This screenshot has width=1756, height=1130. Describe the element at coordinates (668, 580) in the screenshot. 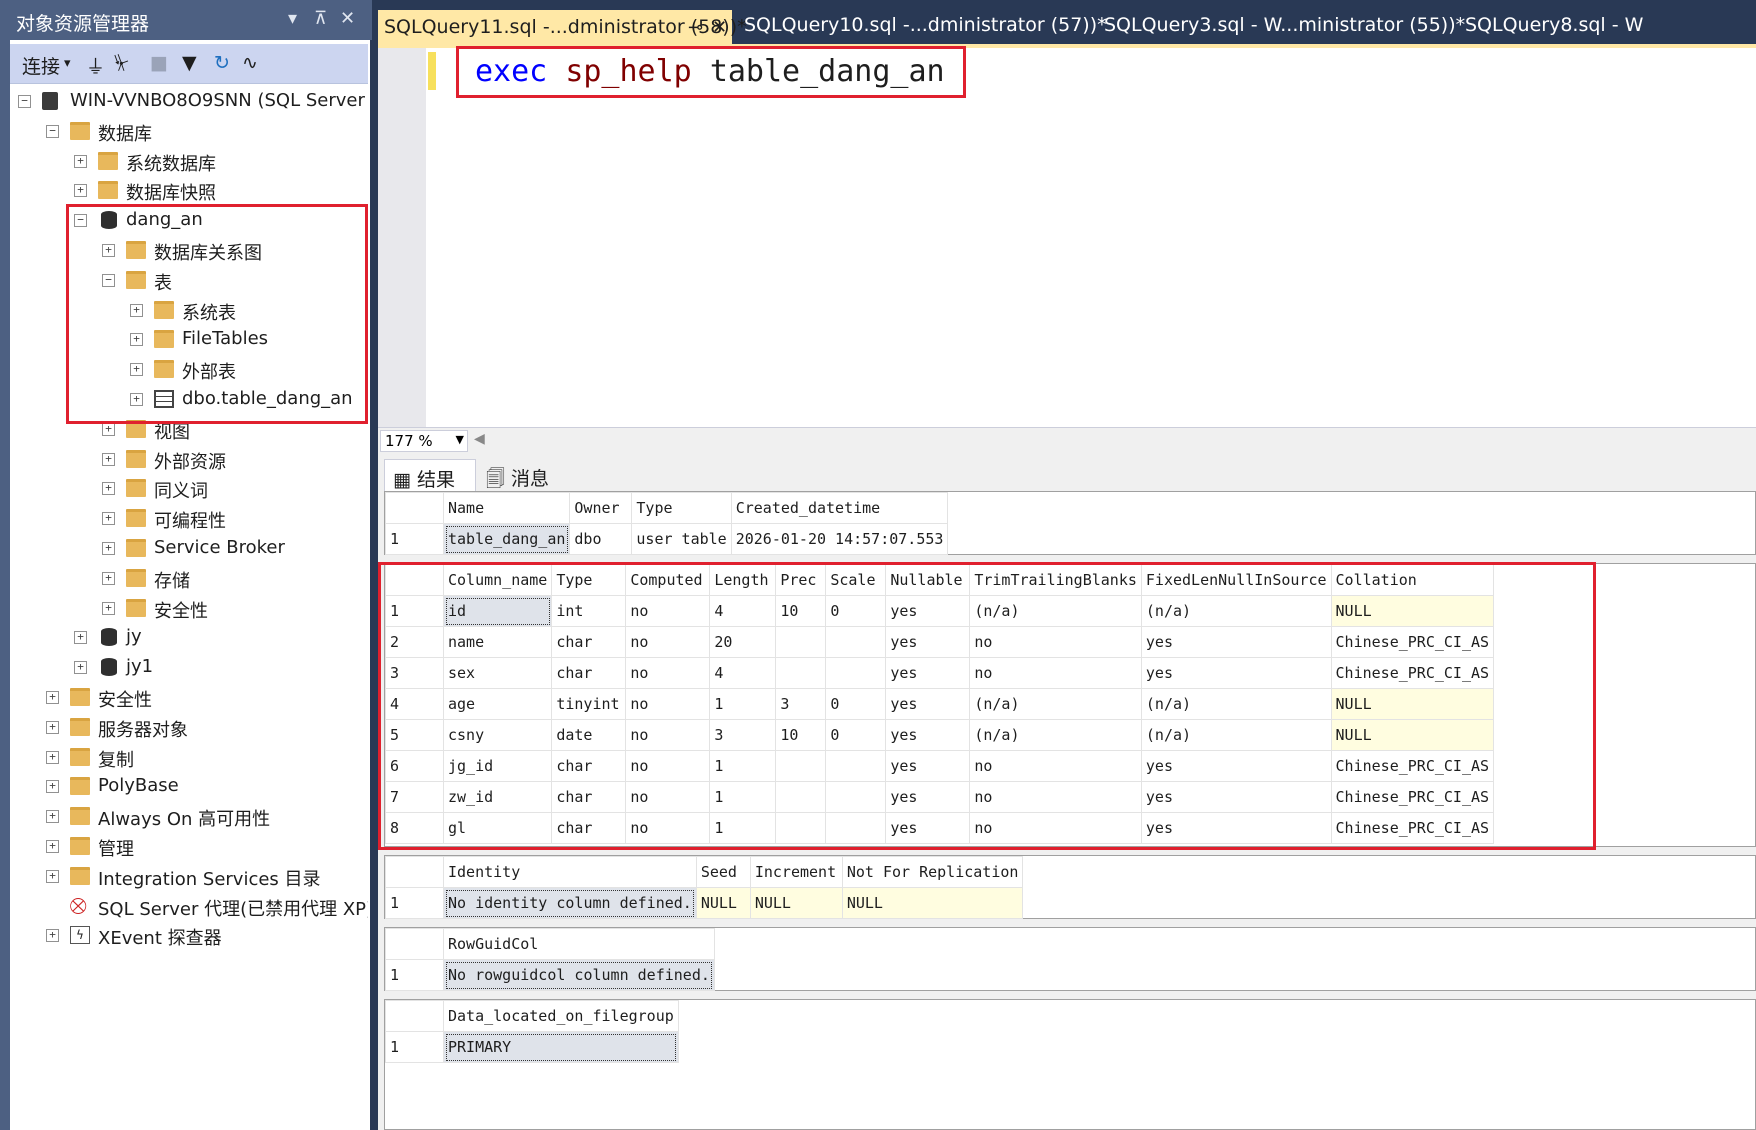

I see `column-header: Computed` at that location.